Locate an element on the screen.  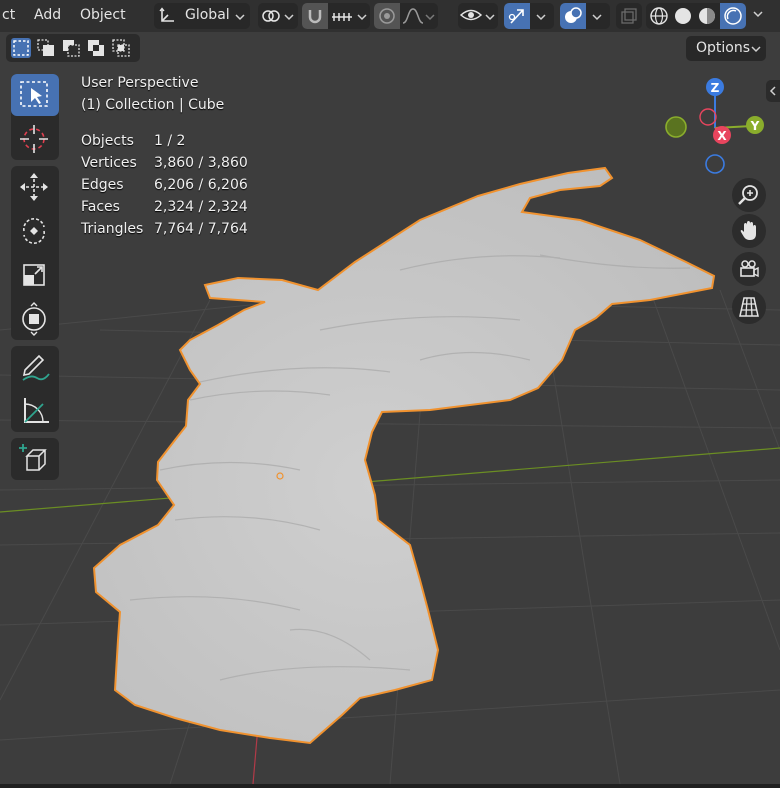
hand-icon is located at coordinates (748, 230).